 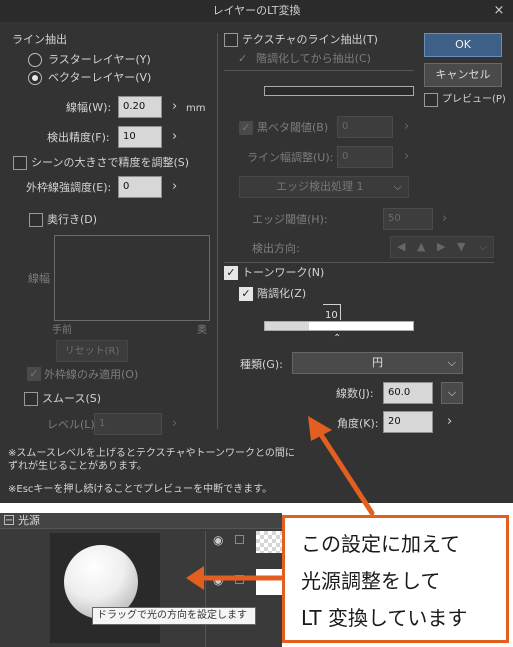 What do you see at coordinates (371, 581) in the screenshot?
I see `annotation-line2: 光源調整をして` at bounding box center [371, 581].